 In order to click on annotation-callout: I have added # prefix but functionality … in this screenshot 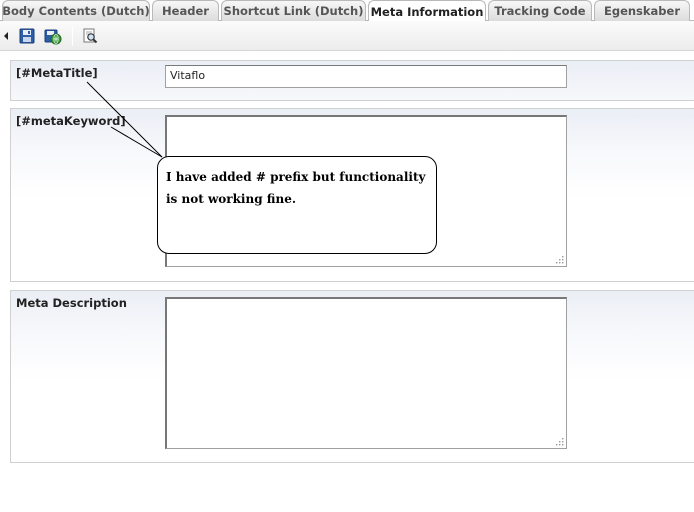, I will do `click(297, 205)`.